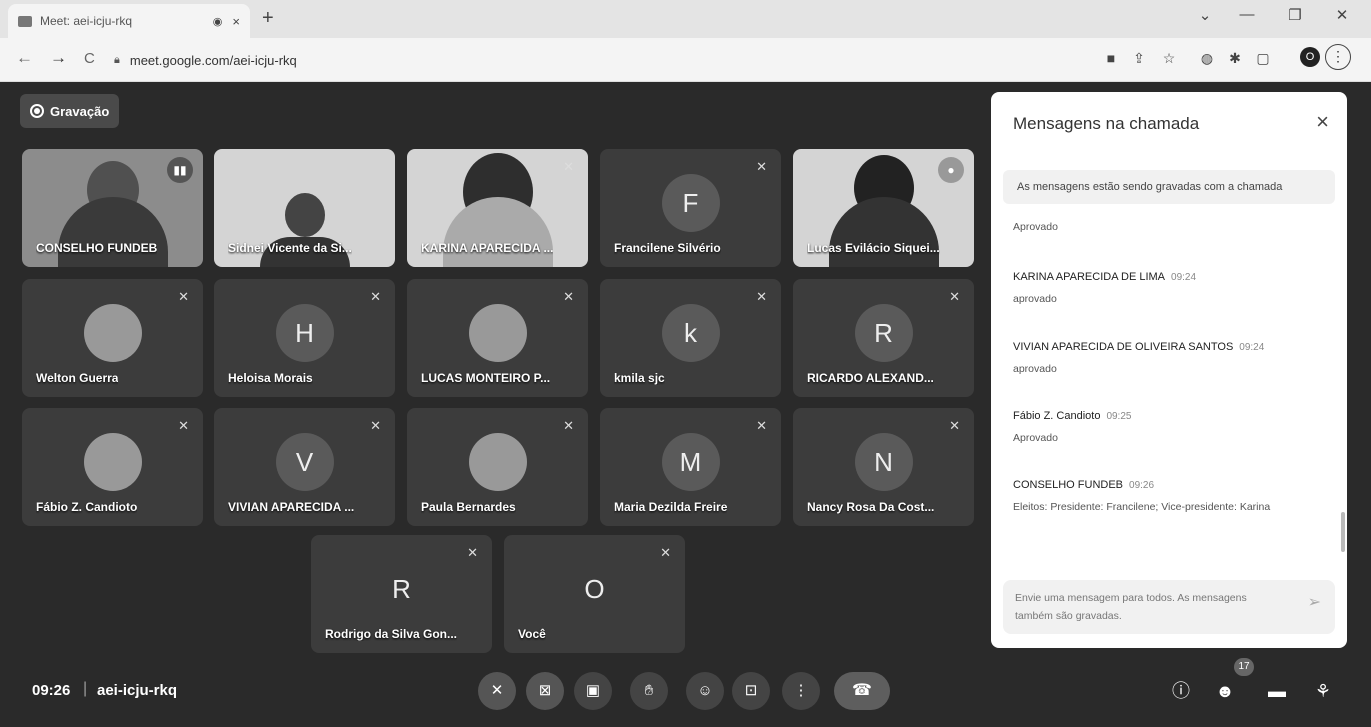  What do you see at coordinates (593, 691) in the screenshot?
I see `captions-button: ▣` at bounding box center [593, 691].